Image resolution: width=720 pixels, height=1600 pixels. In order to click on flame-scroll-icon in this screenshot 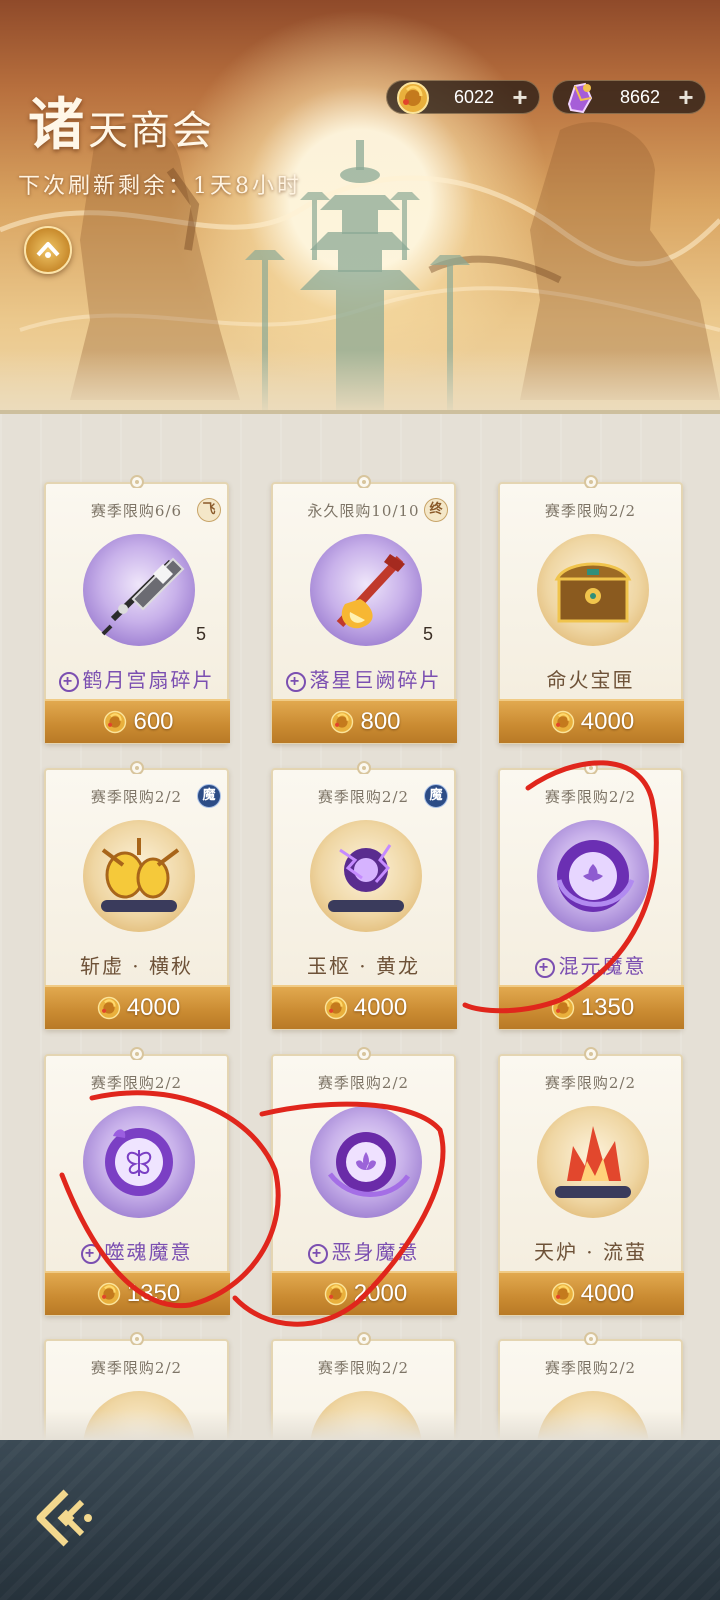, I will do `click(593, 1162)`.